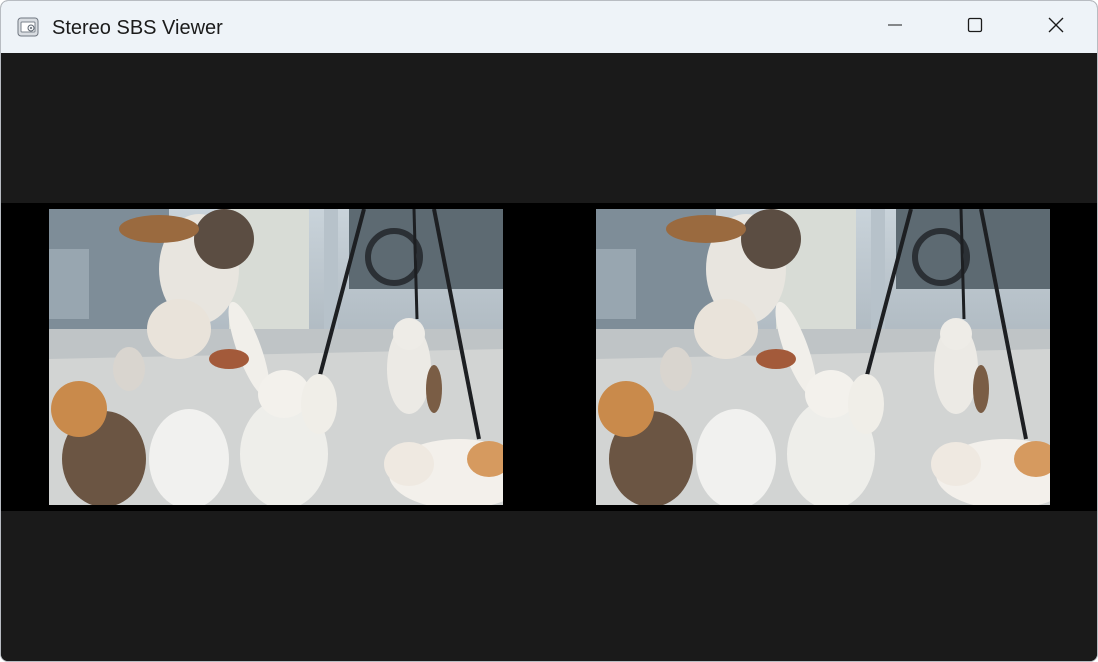  I want to click on maximize-icon, so click(975, 27).